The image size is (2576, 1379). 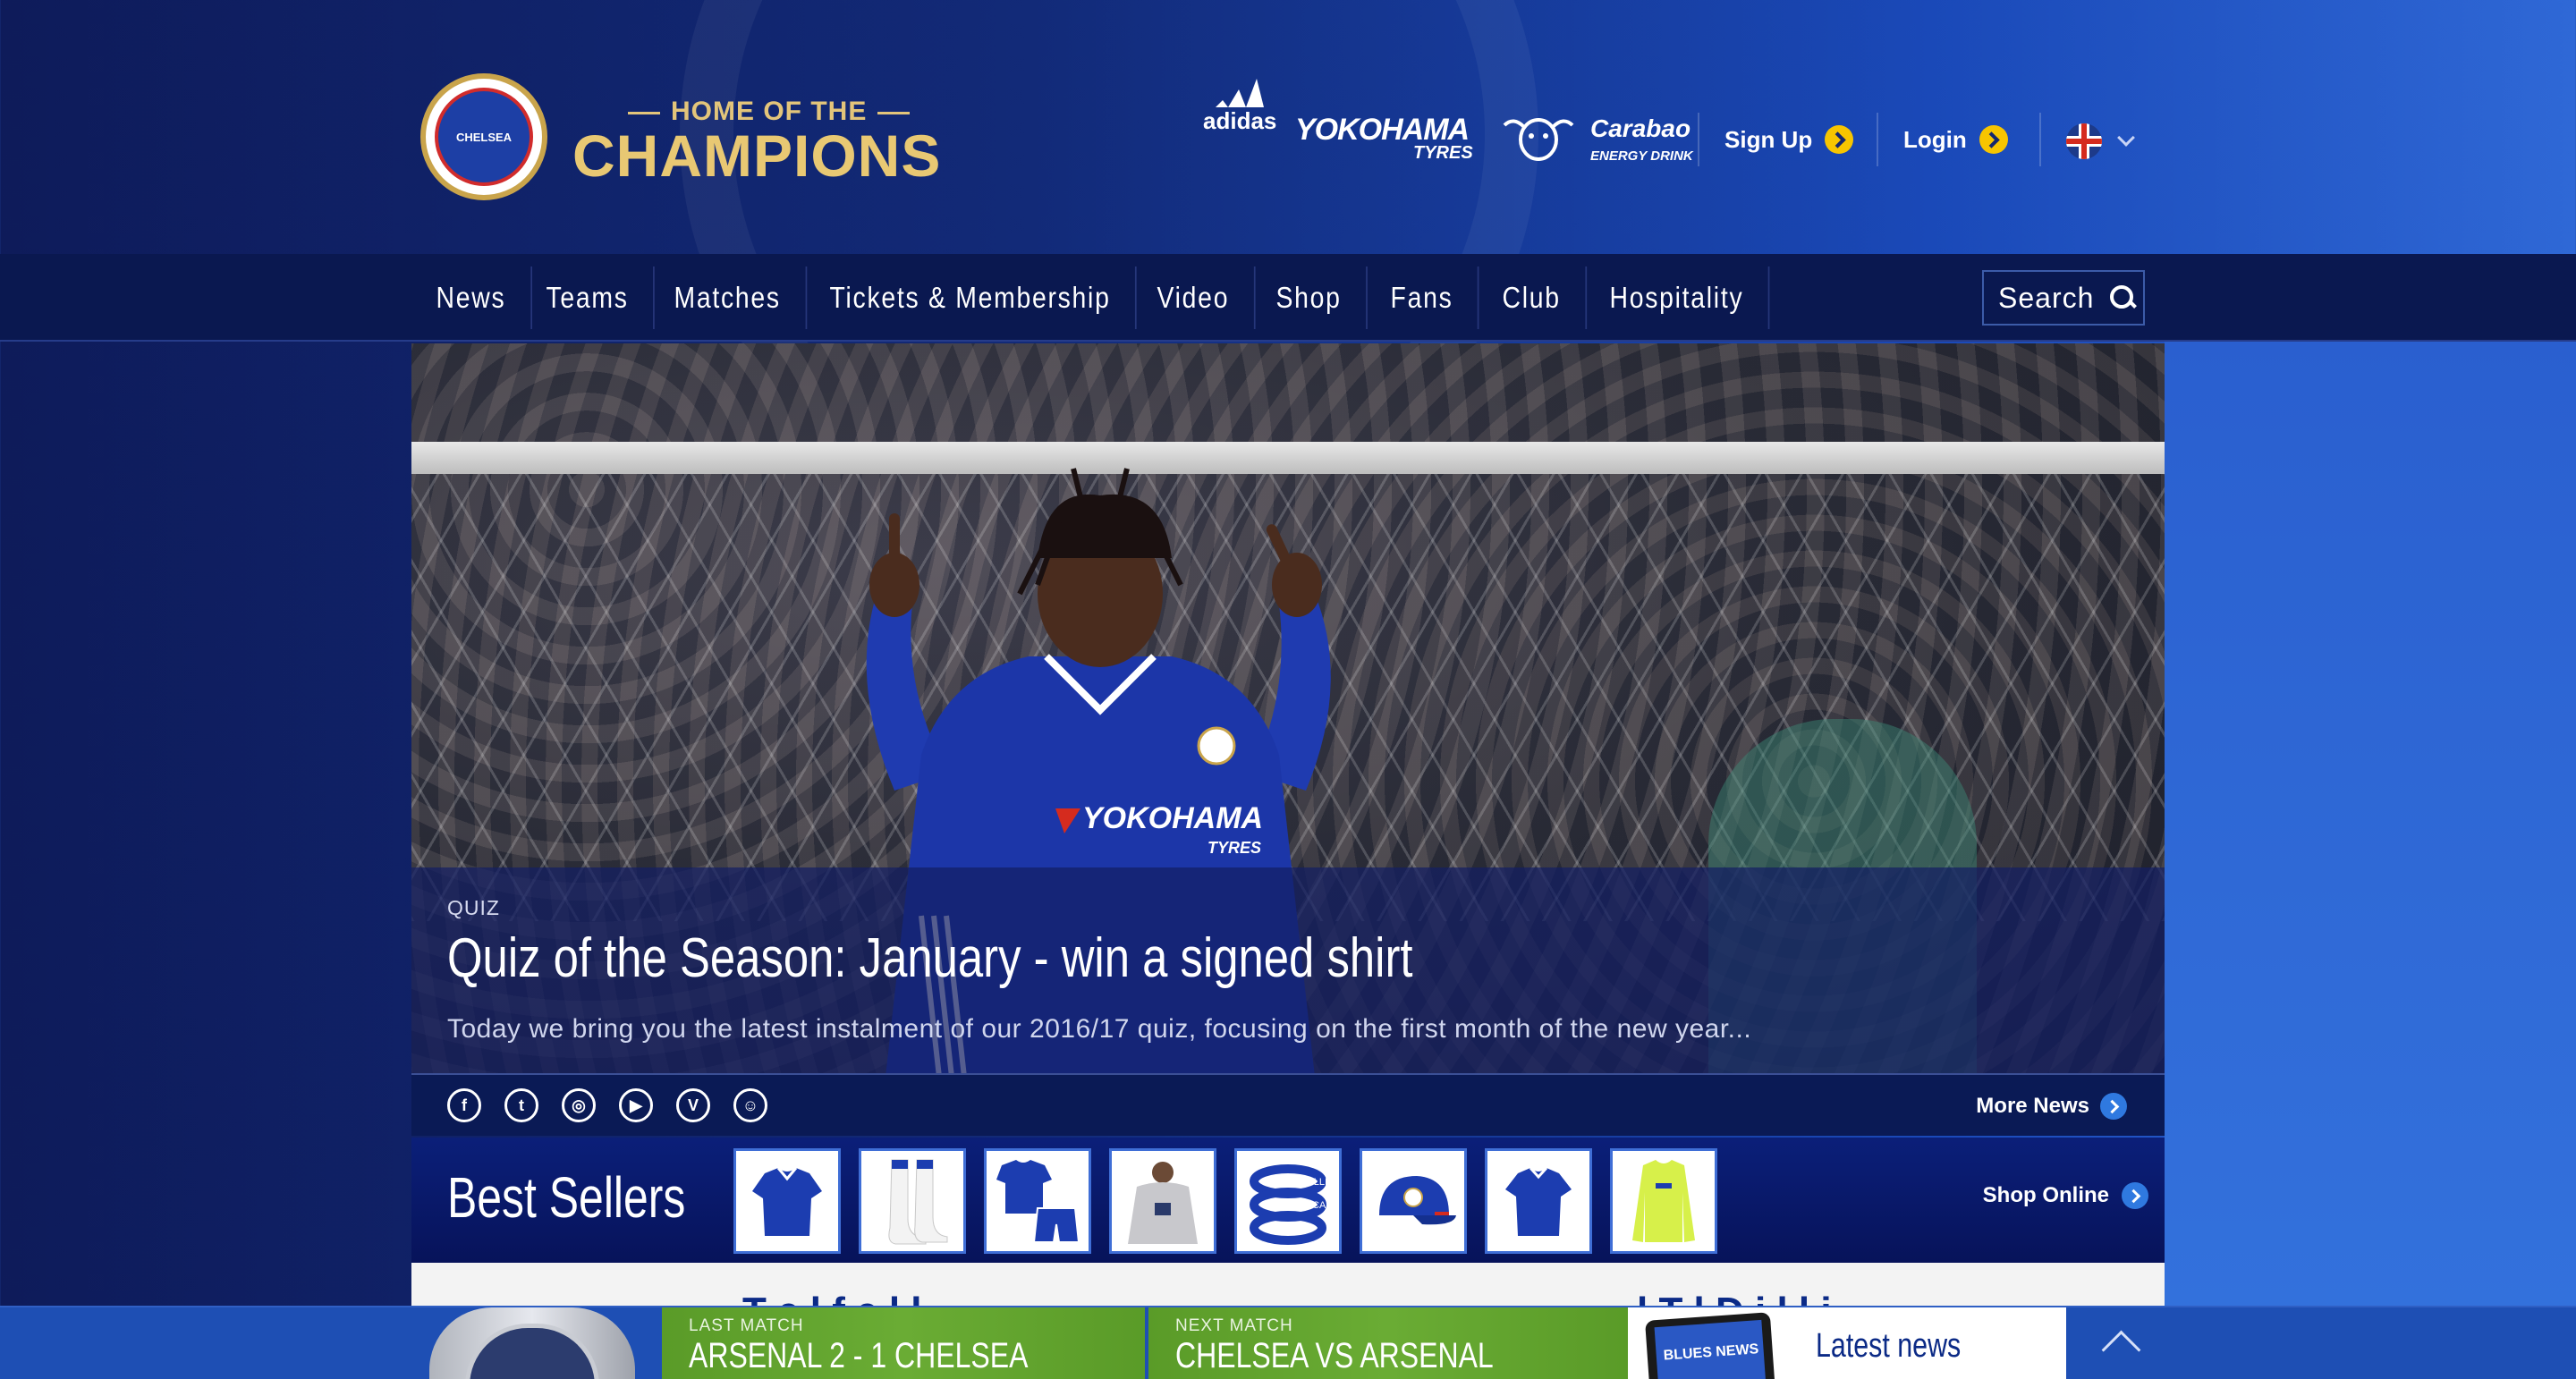 I want to click on socks-icon, so click(x=918, y=1202).